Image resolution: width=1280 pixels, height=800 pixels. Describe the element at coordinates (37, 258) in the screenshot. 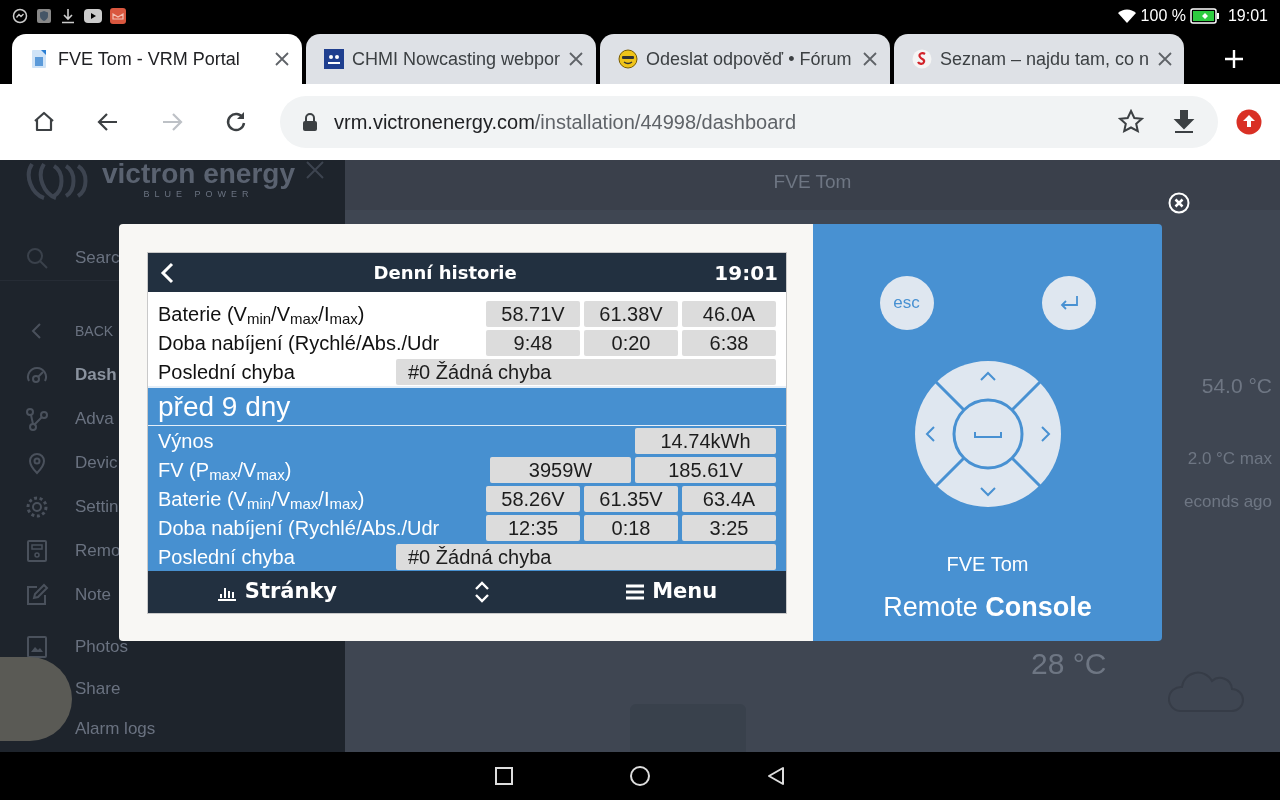

I see `search-icon` at that location.